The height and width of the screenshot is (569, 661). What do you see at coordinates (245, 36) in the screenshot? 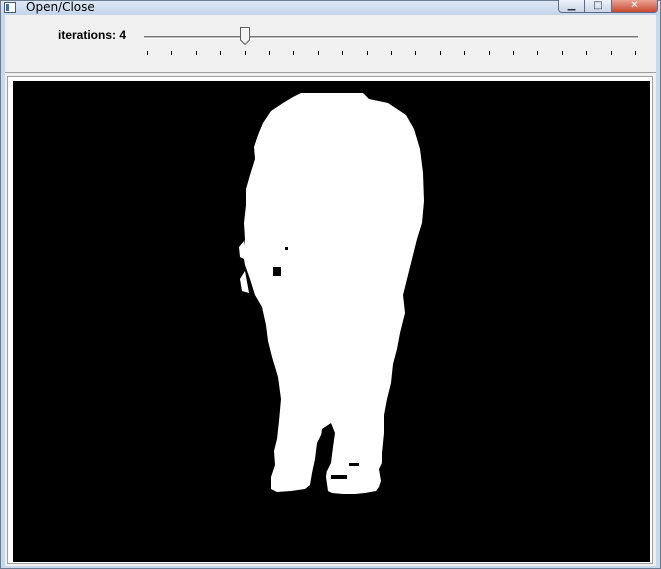
I see `slider-thumb` at bounding box center [245, 36].